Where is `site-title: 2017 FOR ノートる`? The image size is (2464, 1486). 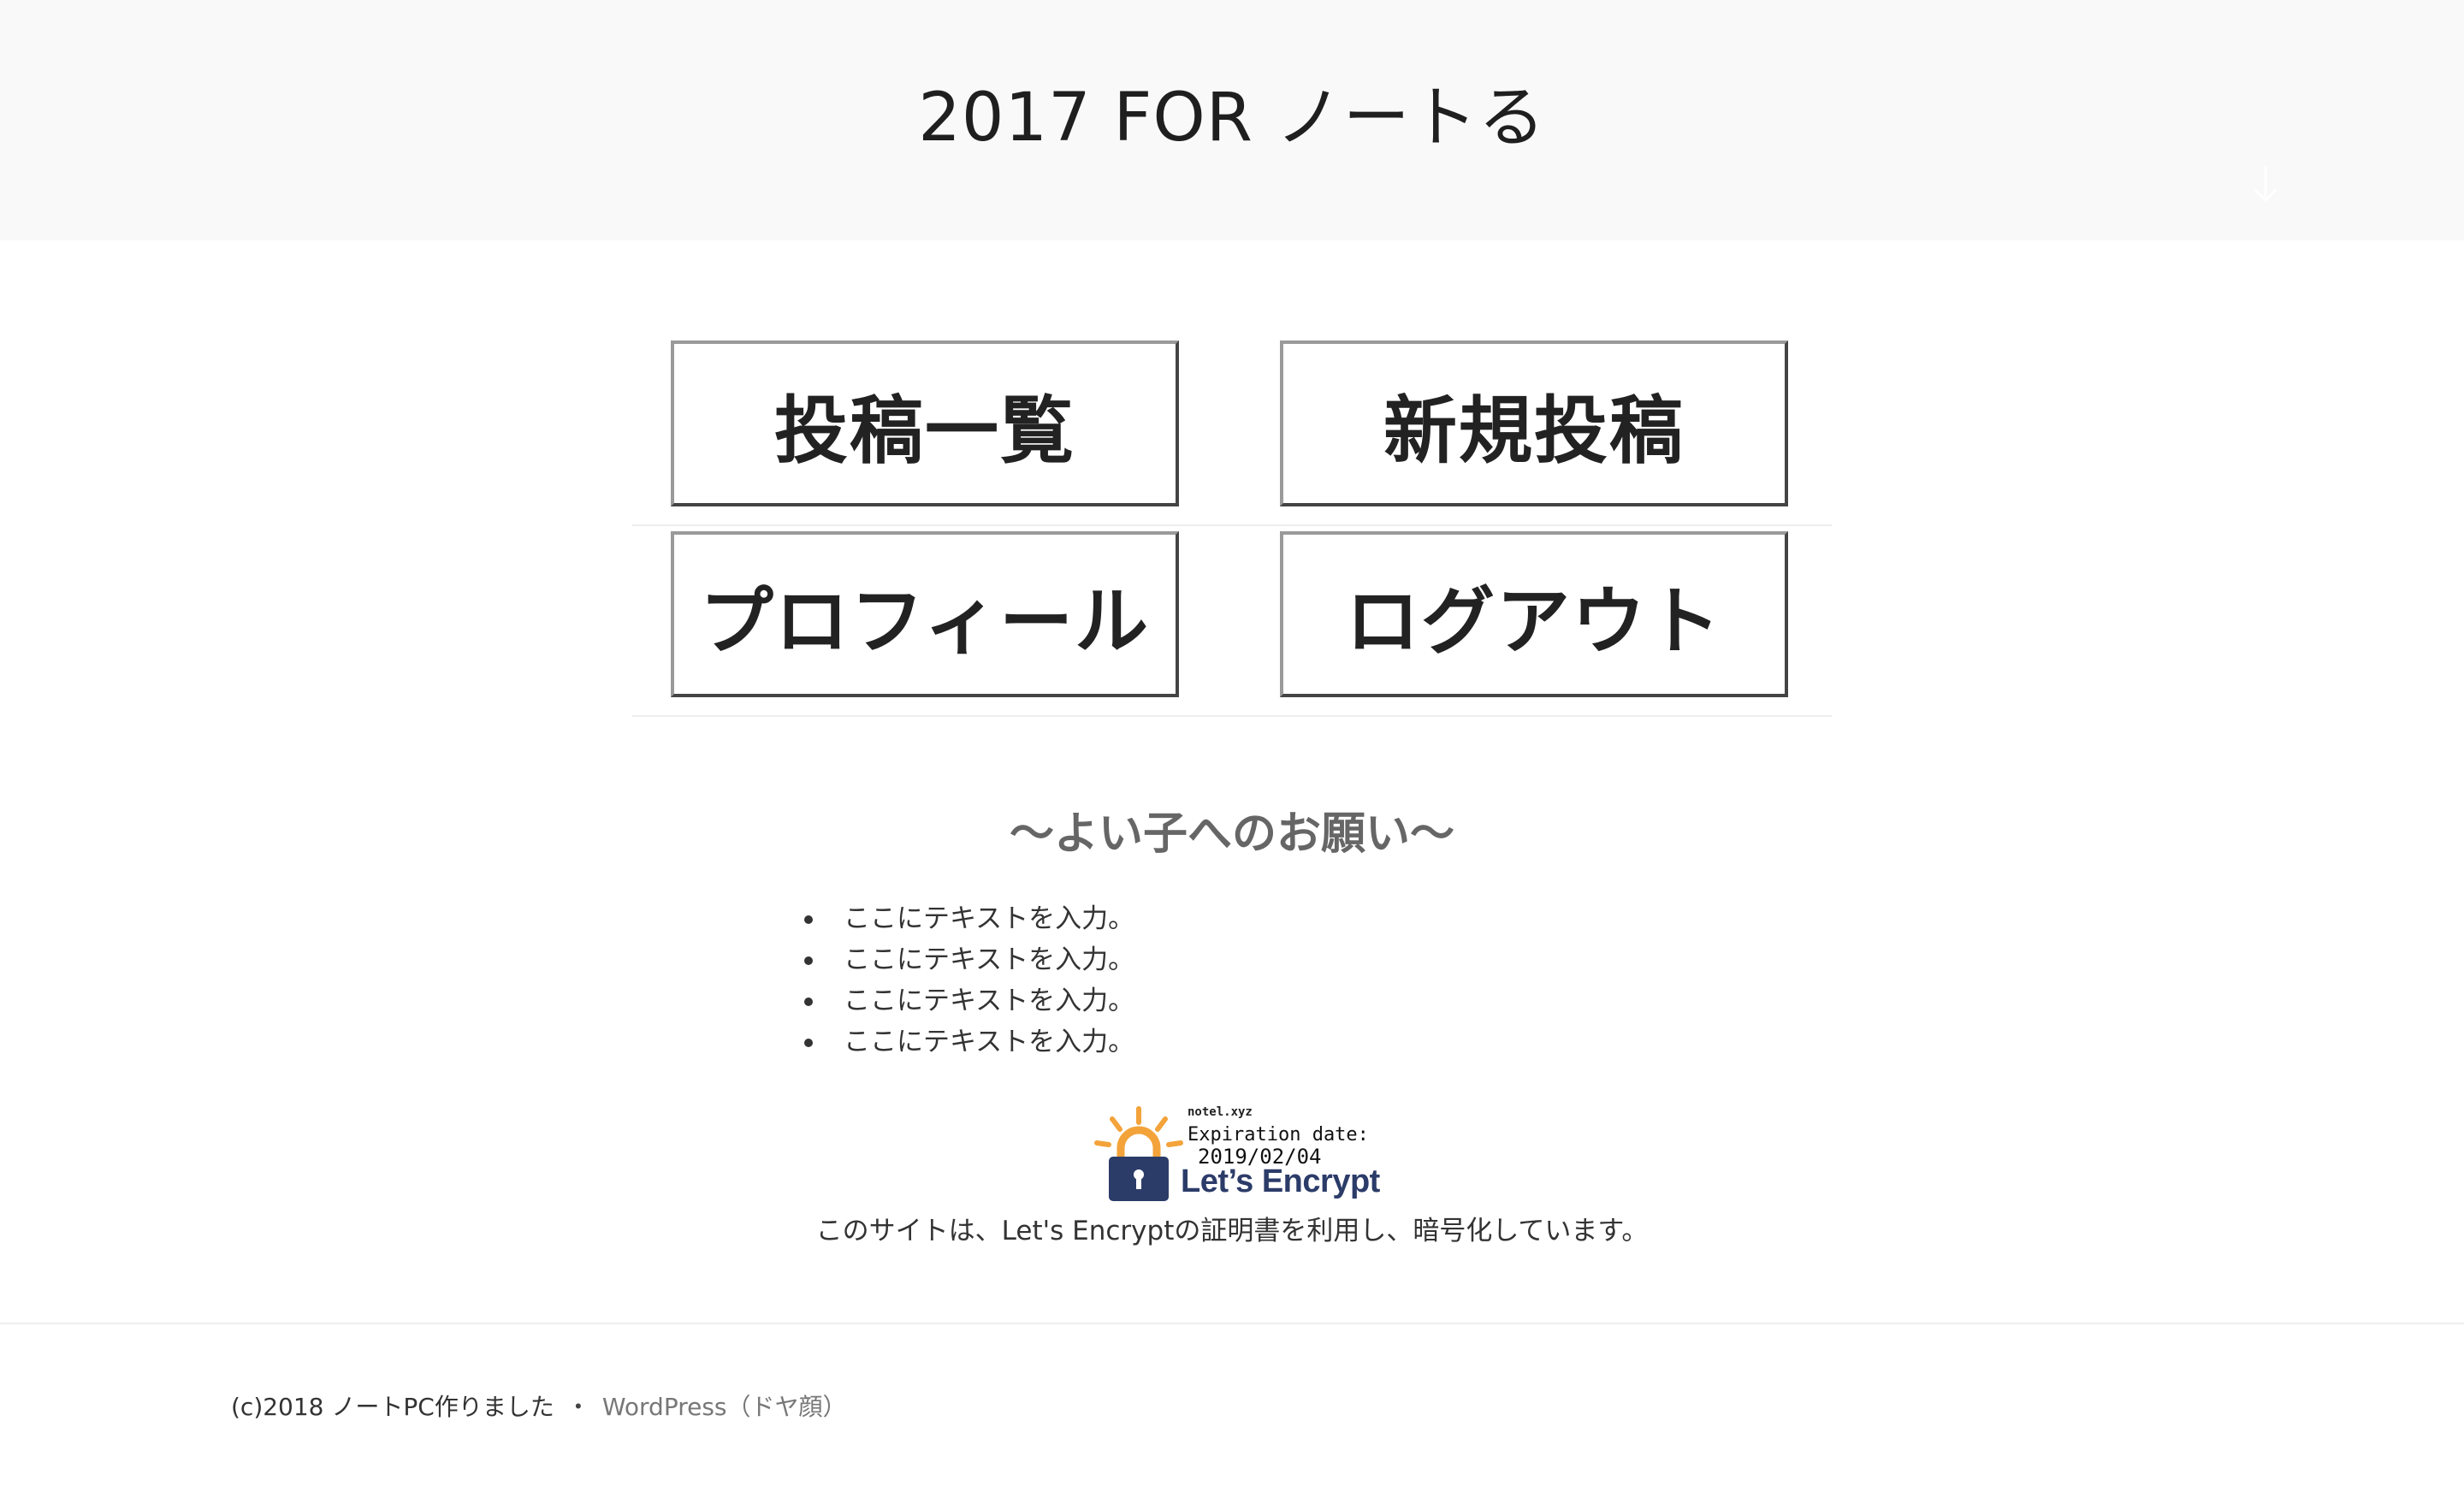 site-title: 2017 FOR ノートる is located at coordinates (1232, 118).